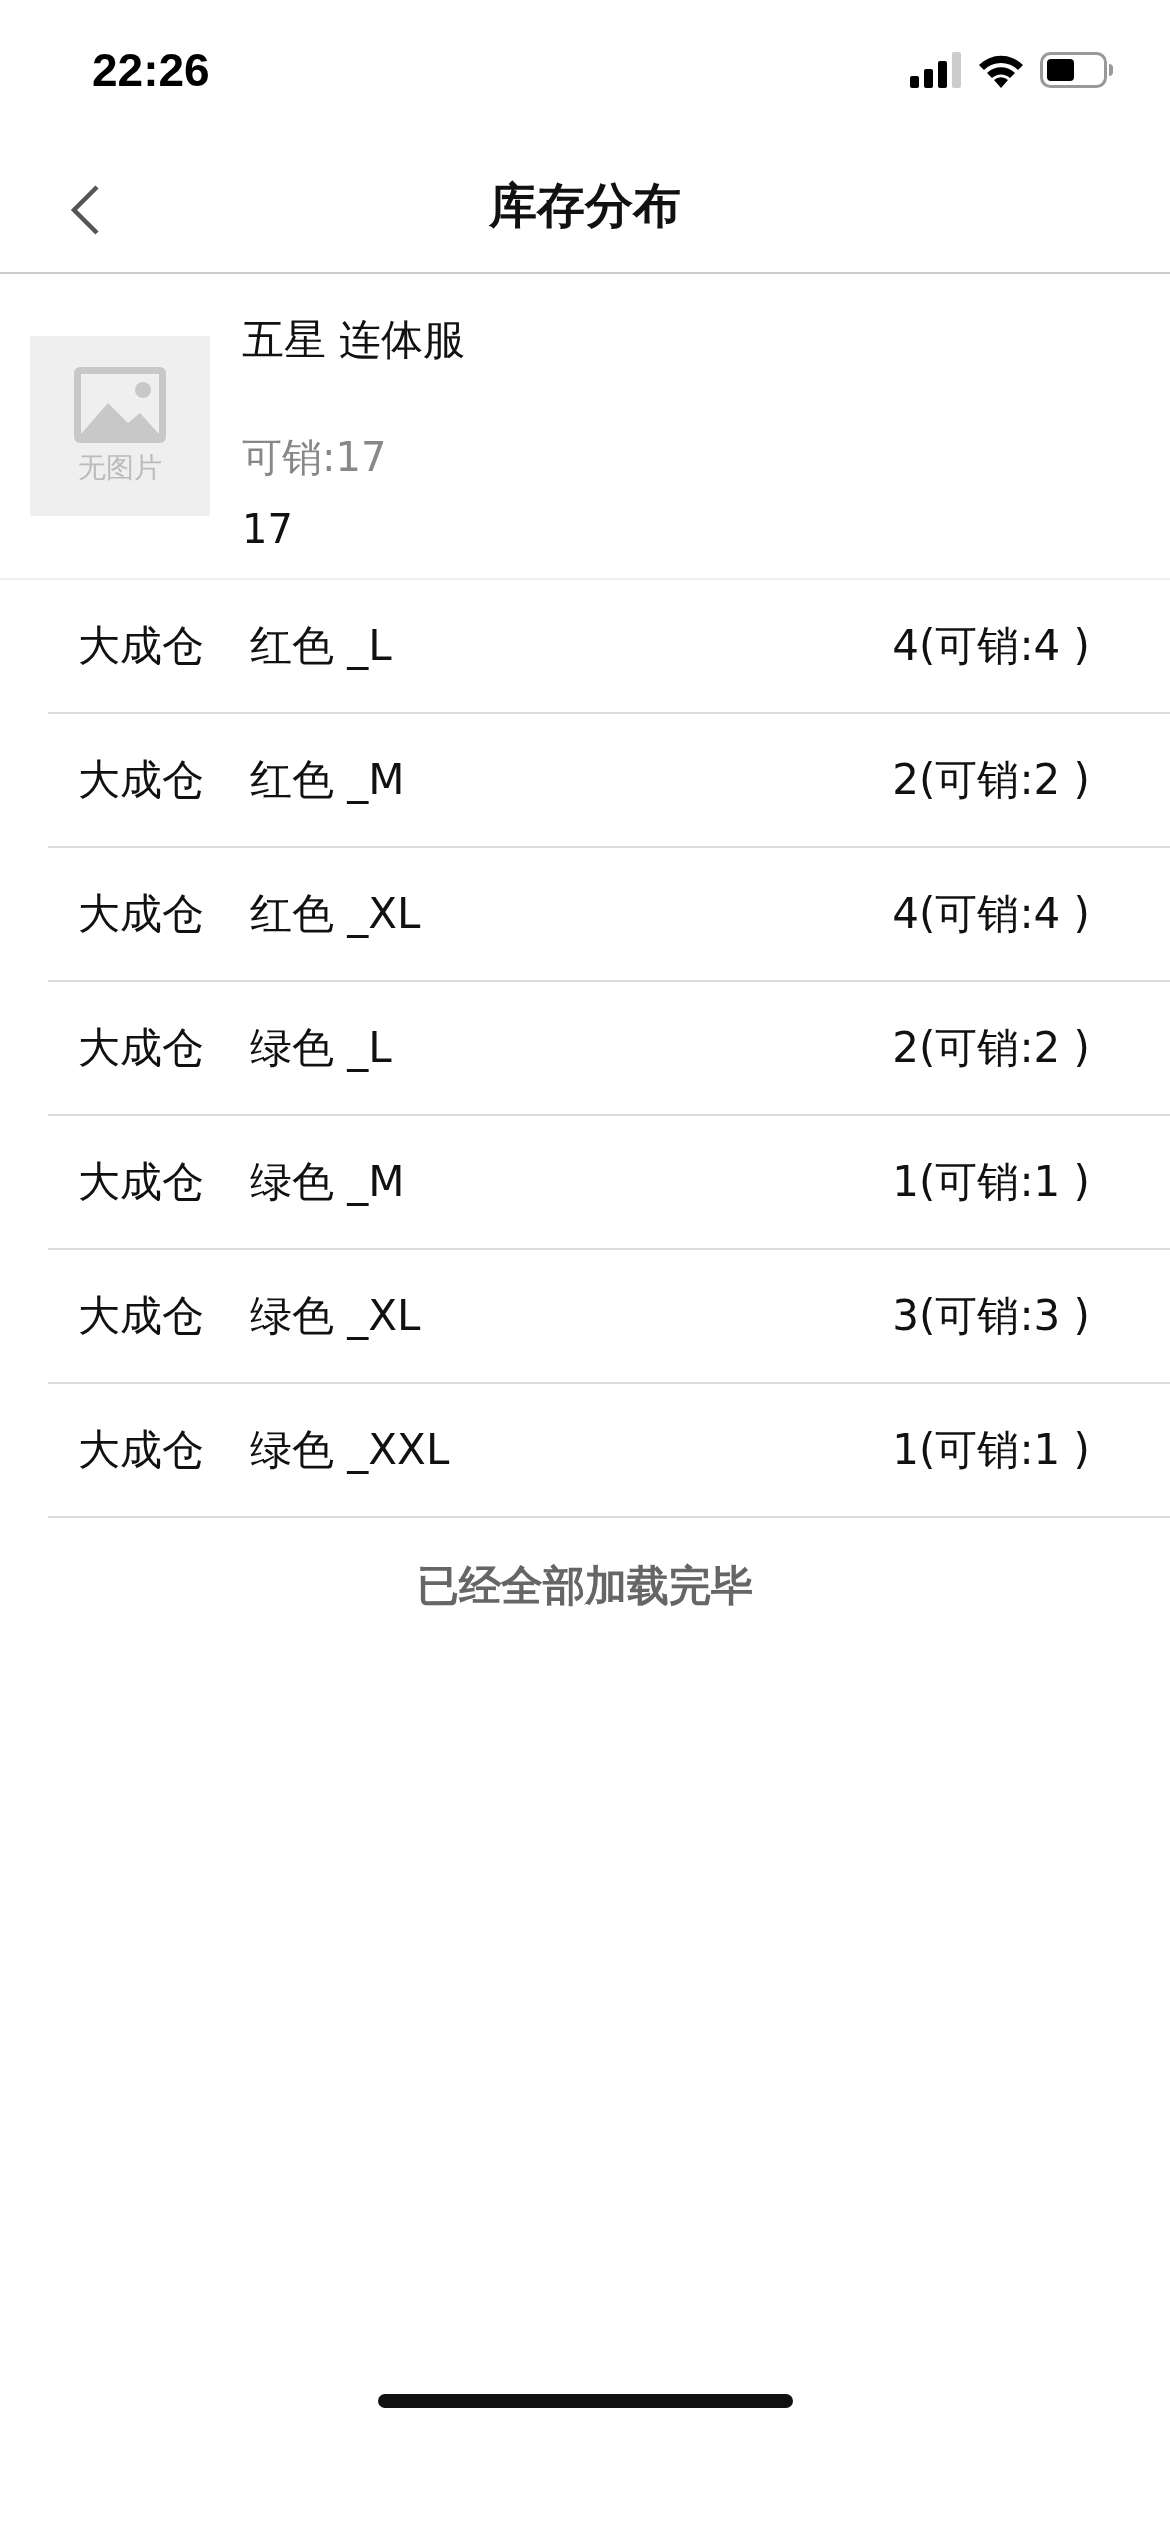 The height and width of the screenshot is (2532, 1170). What do you see at coordinates (315, 457) in the screenshot?
I see `sellable-count: 可销:17` at bounding box center [315, 457].